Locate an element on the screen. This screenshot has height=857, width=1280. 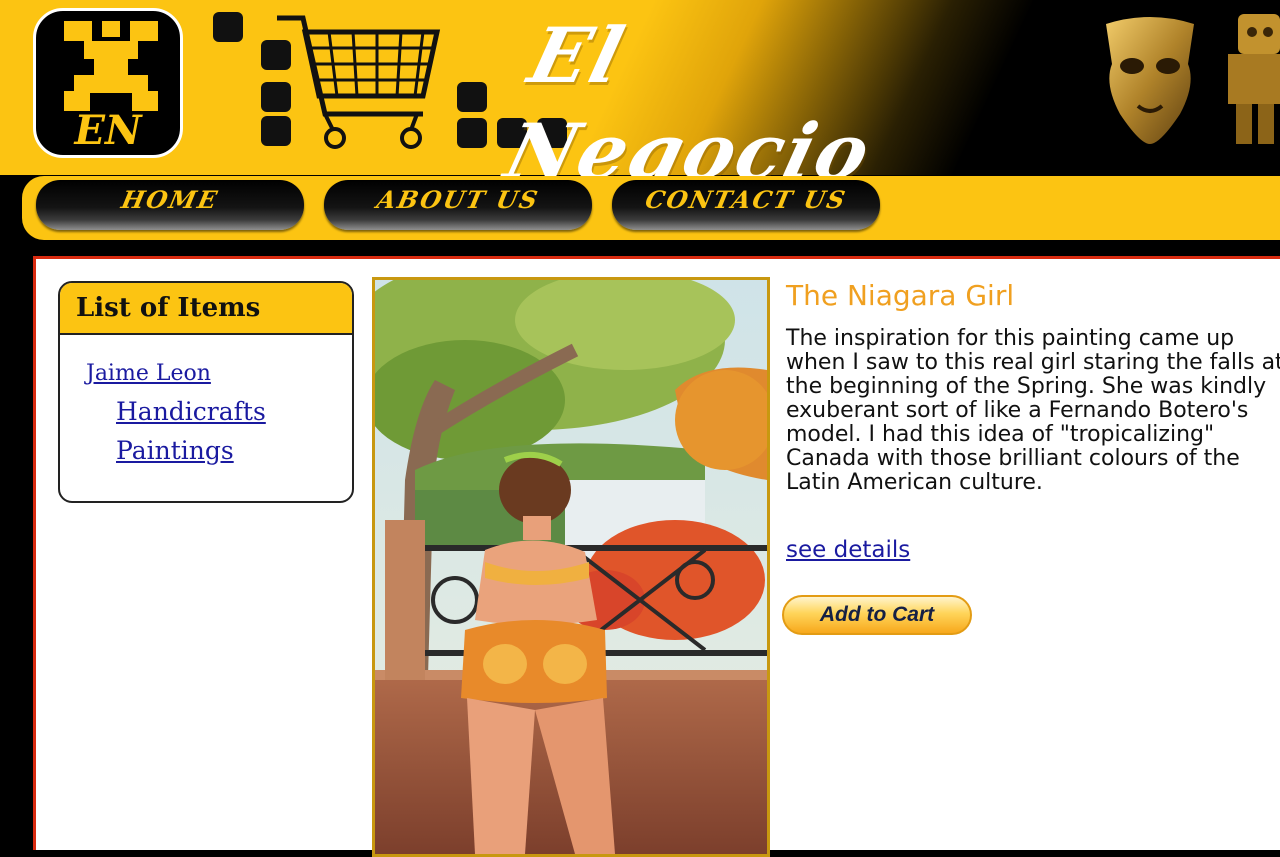
see-details-link: see details is located at coordinates (848, 550).